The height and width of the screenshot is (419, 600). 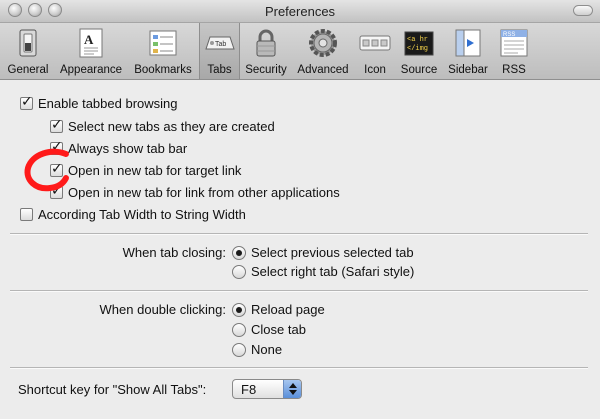 I want to click on checkbox-label: According Tab Width to String Width, so click(x=142, y=214).